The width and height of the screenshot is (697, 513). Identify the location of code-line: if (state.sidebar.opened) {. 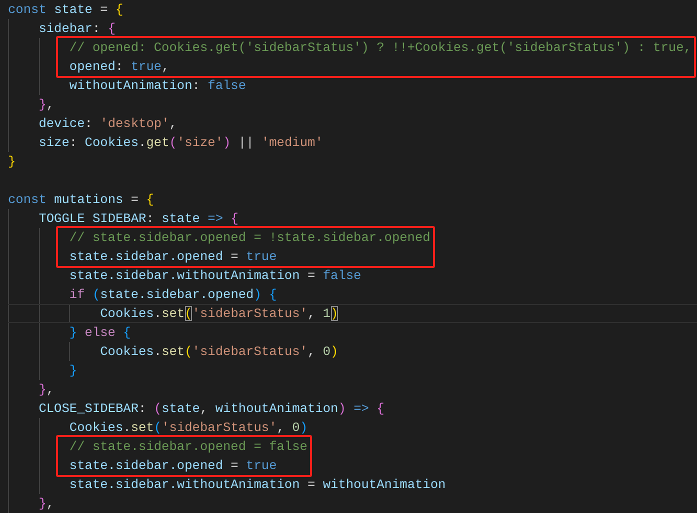
(173, 295).